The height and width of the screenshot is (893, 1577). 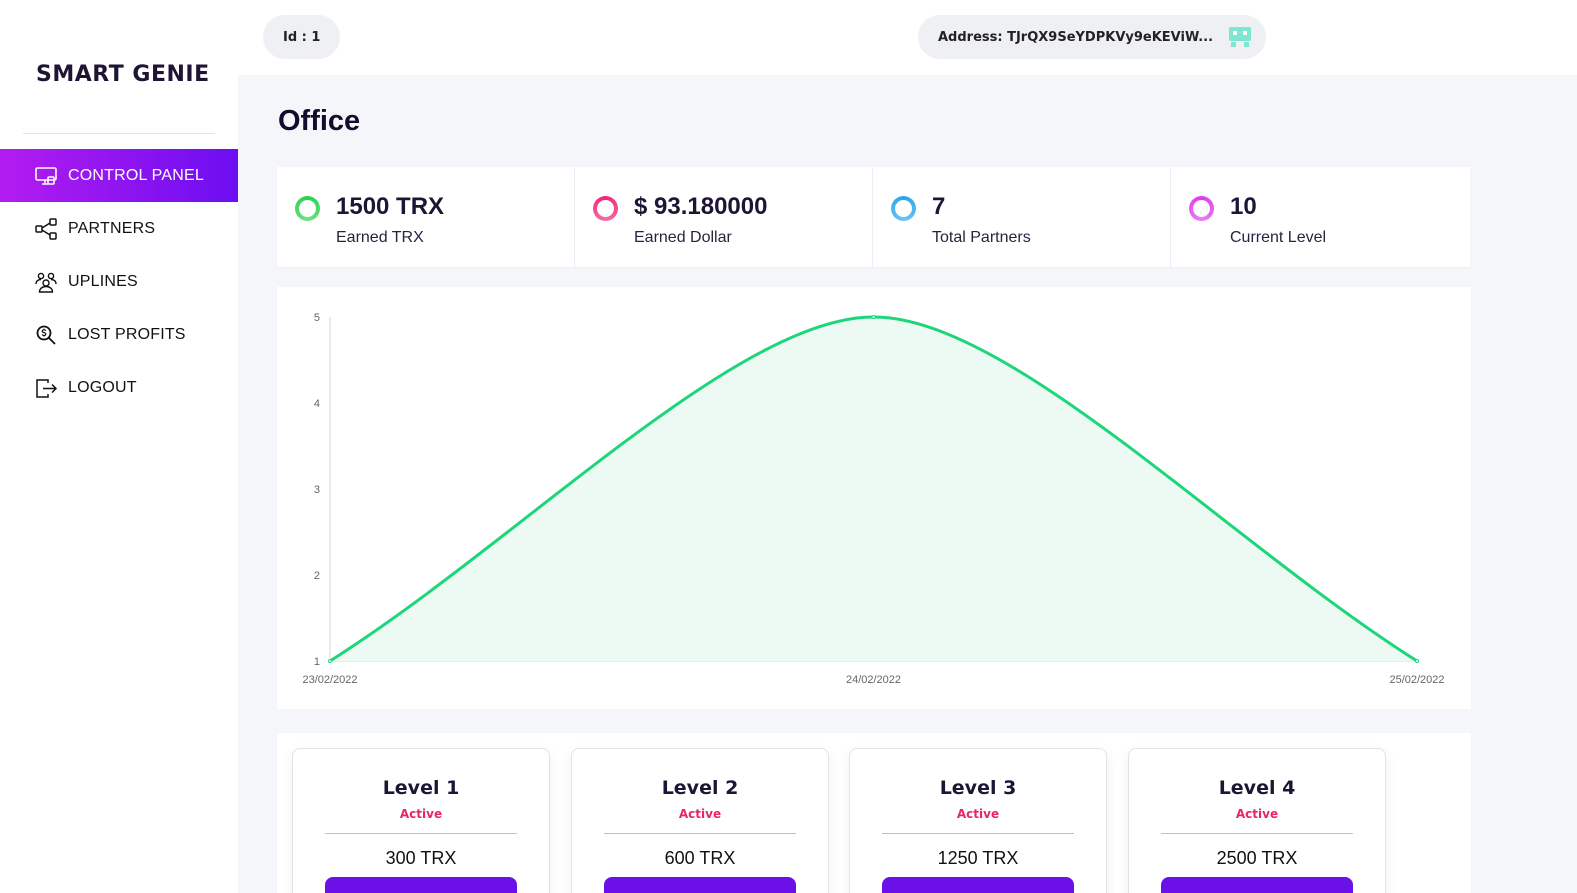 What do you see at coordinates (317, 404) in the screenshot?
I see `y-tick-label: 4` at bounding box center [317, 404].